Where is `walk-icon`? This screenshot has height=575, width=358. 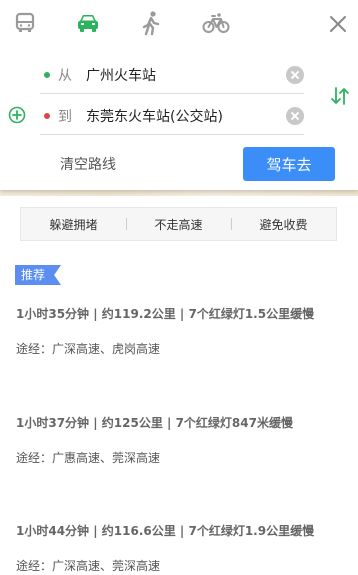
walk-icon is located at coordinates (151, 23).